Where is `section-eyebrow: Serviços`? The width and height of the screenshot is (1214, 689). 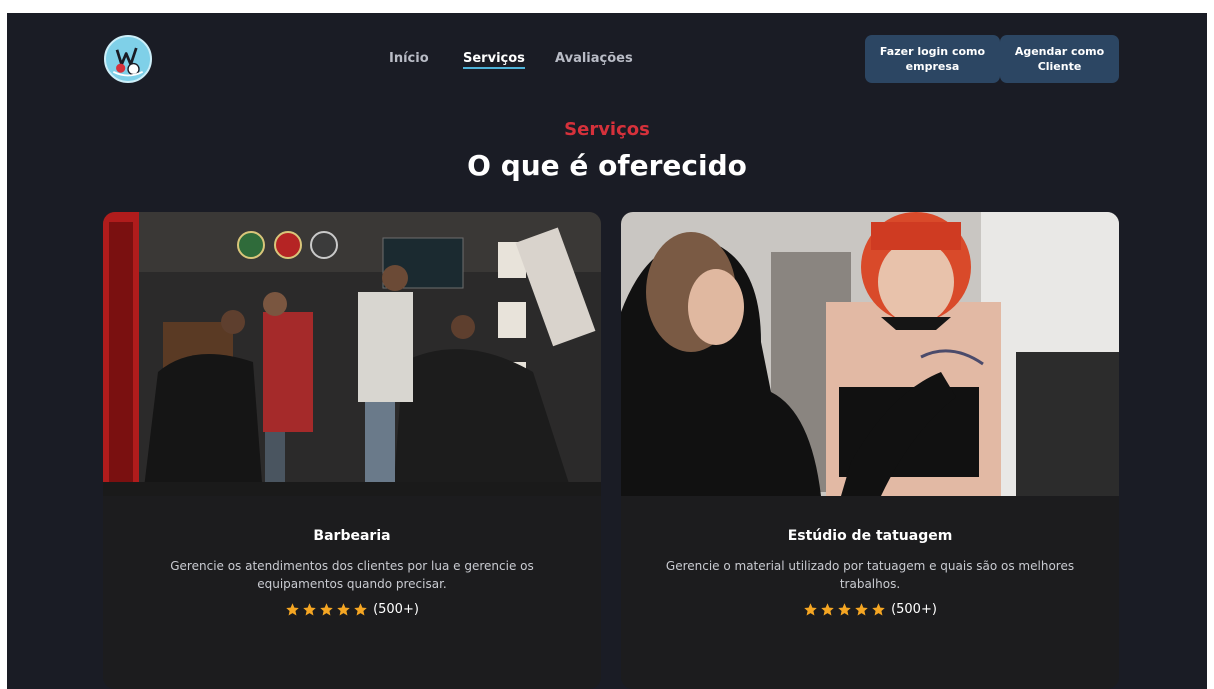
section-eyebrow: Serviços is located at coordinates (607, 129).